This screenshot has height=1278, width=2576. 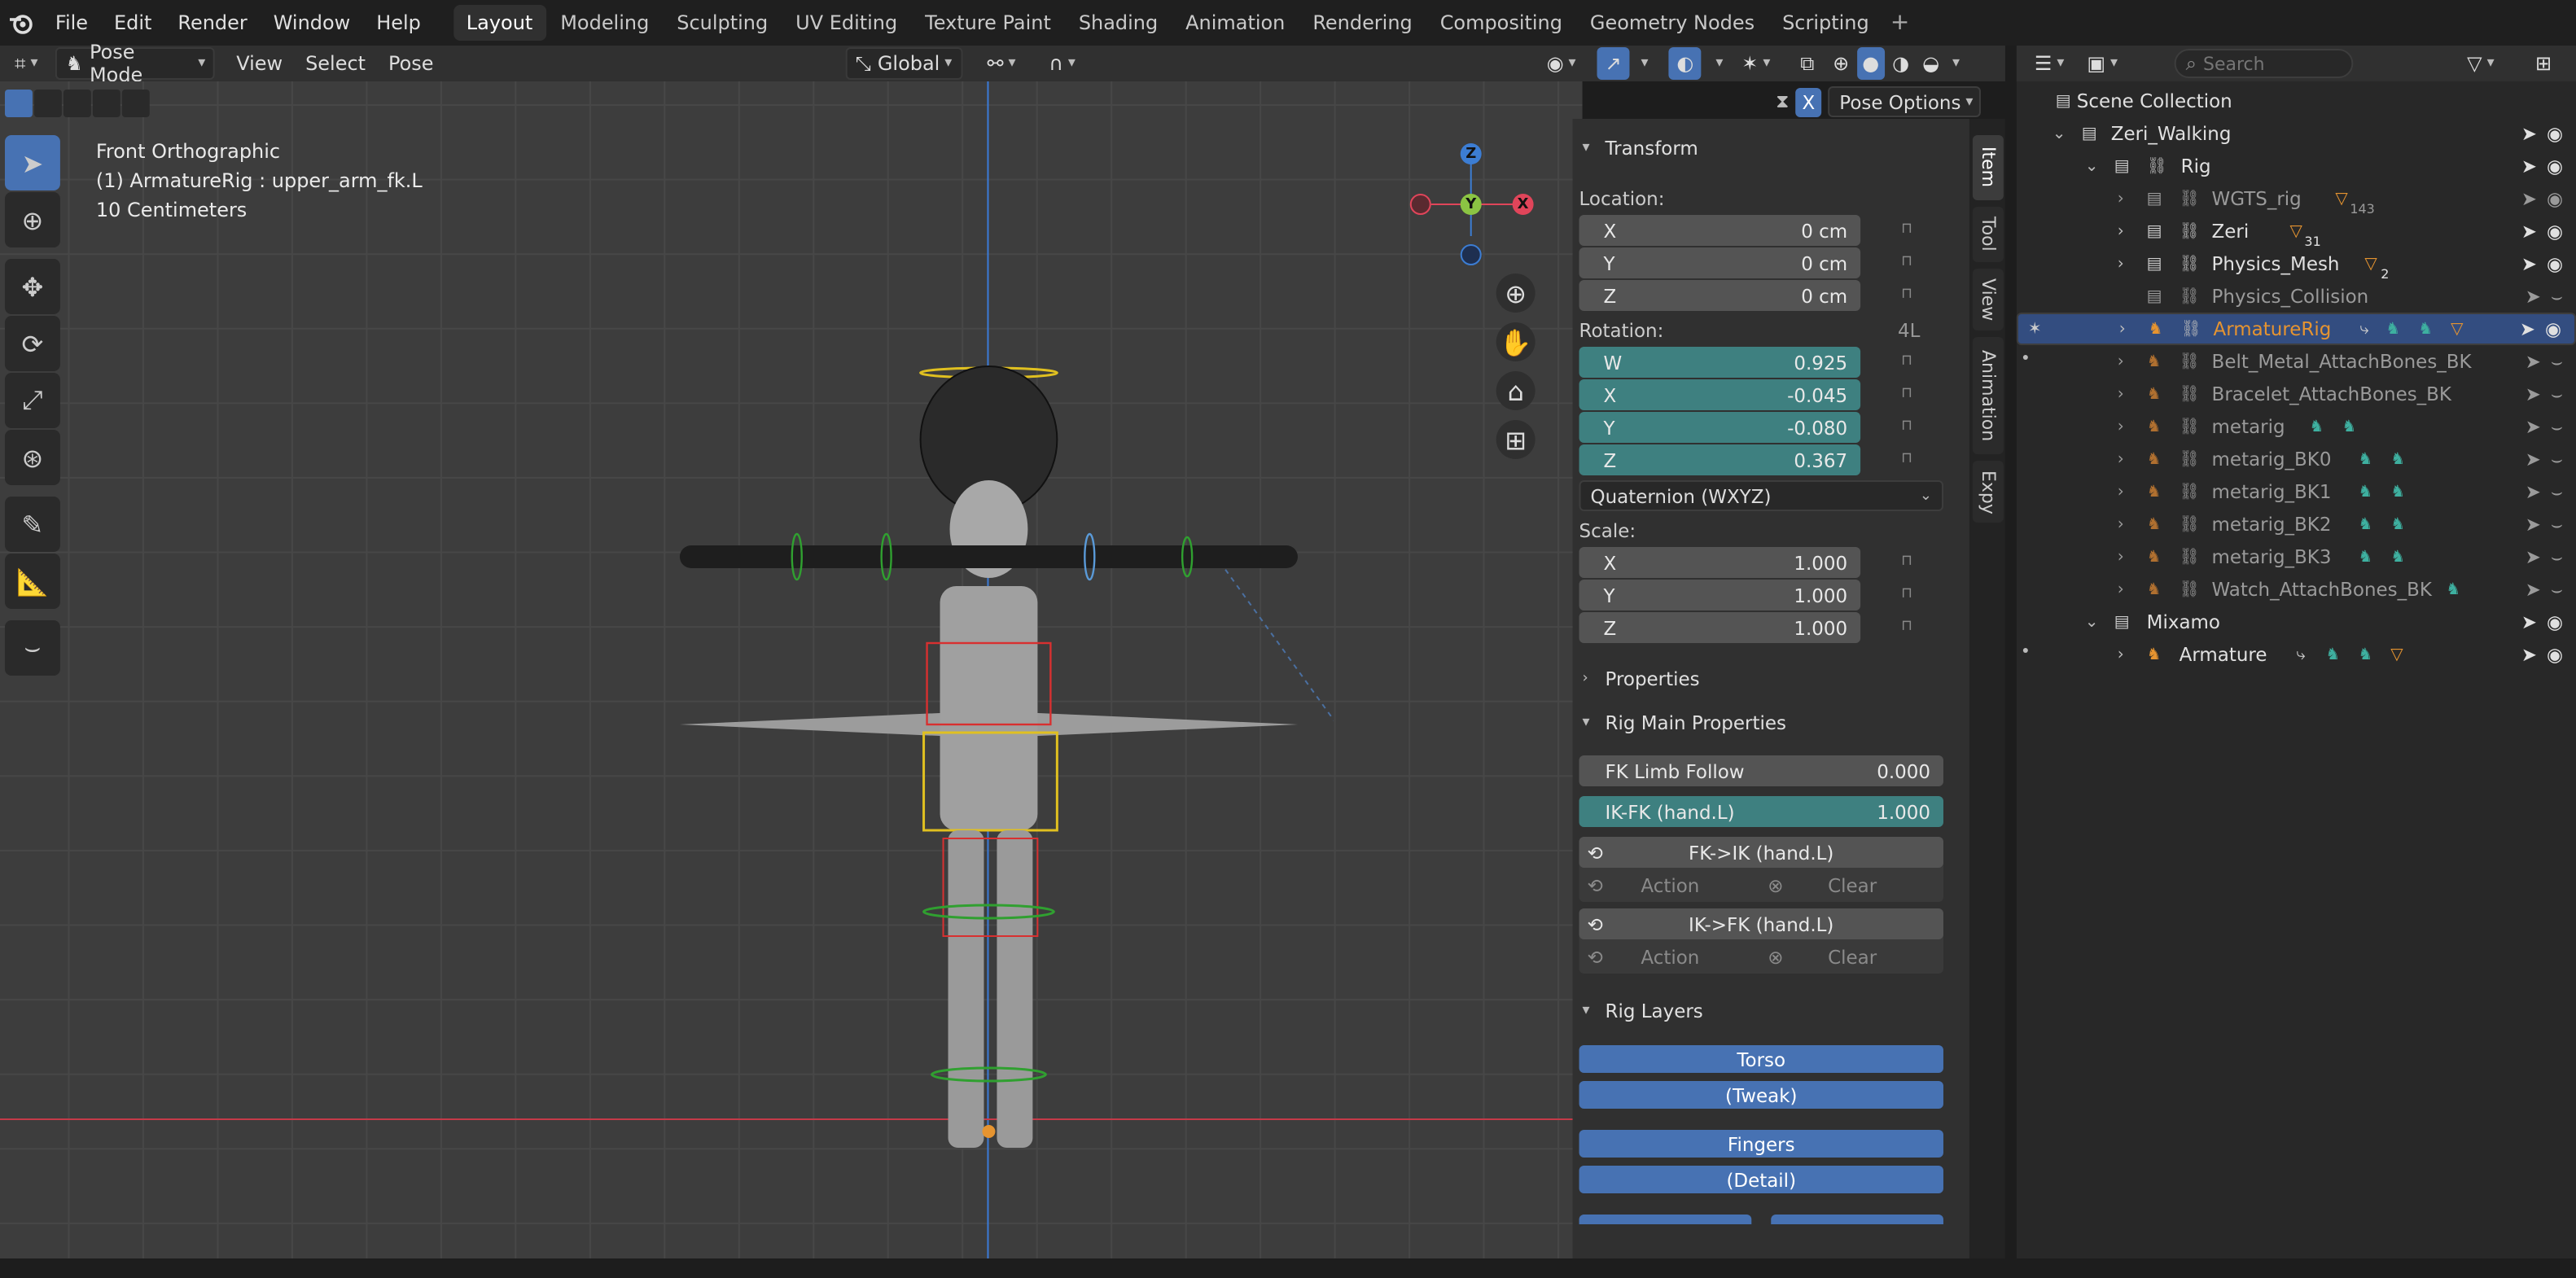 I want to click on filter-button: ▽ ▾, so click(x=2480, y=63).